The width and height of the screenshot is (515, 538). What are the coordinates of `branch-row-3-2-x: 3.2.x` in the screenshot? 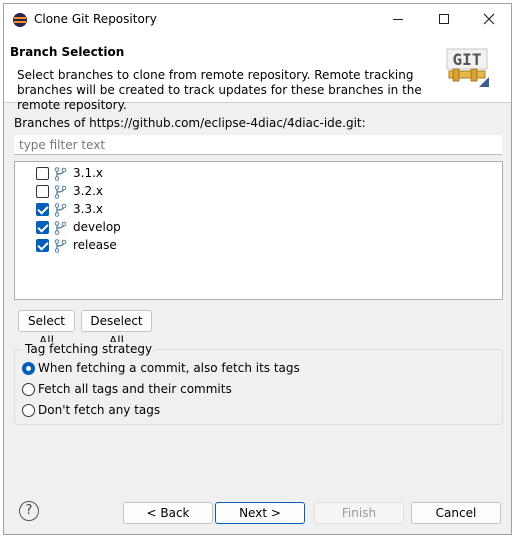 It's located at (258, 192).